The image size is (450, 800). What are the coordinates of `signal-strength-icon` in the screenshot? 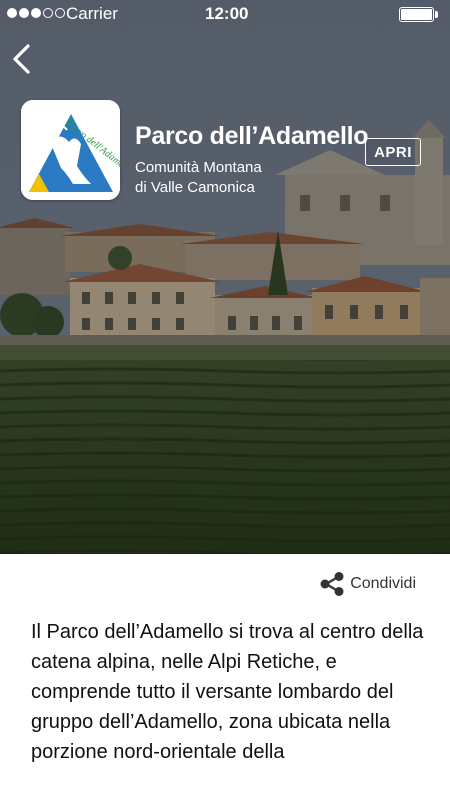 It's located at (36, 13).